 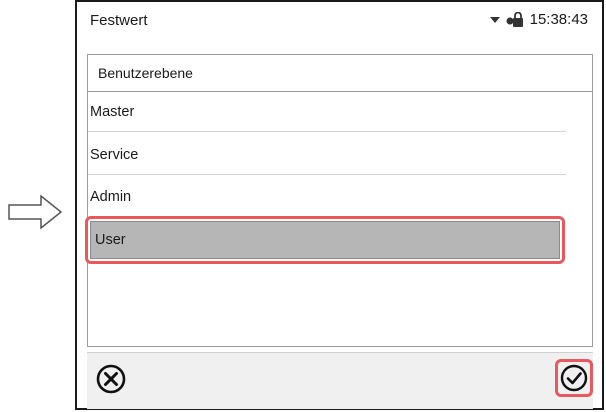 I want to click on cancel-button, so click(x=111, y=379).